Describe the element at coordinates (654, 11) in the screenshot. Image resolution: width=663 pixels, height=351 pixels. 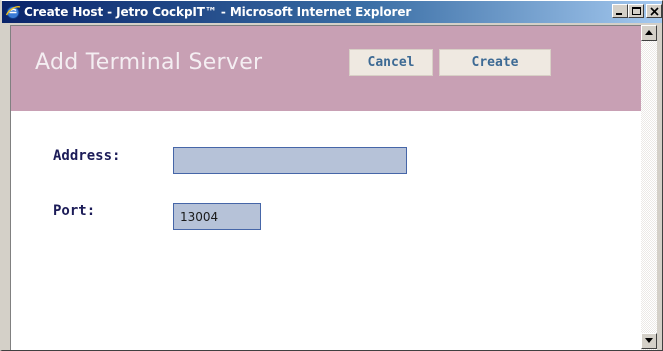
I see `close-icon` at that location.